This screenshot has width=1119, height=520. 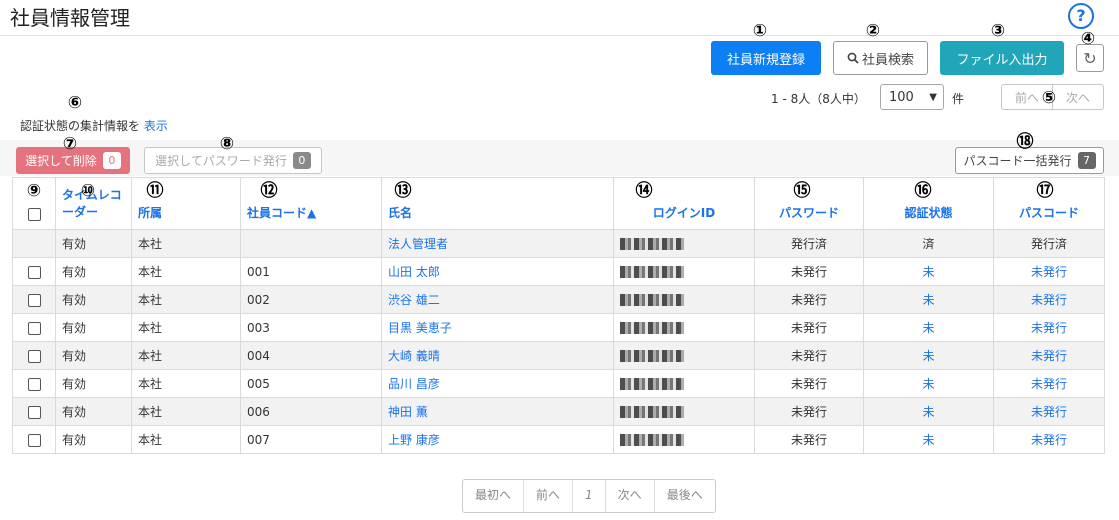 What do you see at coordinates (88, 191) in the screenshot?
I see `annotation-10: ⑩` at bounding box center [88, 191].